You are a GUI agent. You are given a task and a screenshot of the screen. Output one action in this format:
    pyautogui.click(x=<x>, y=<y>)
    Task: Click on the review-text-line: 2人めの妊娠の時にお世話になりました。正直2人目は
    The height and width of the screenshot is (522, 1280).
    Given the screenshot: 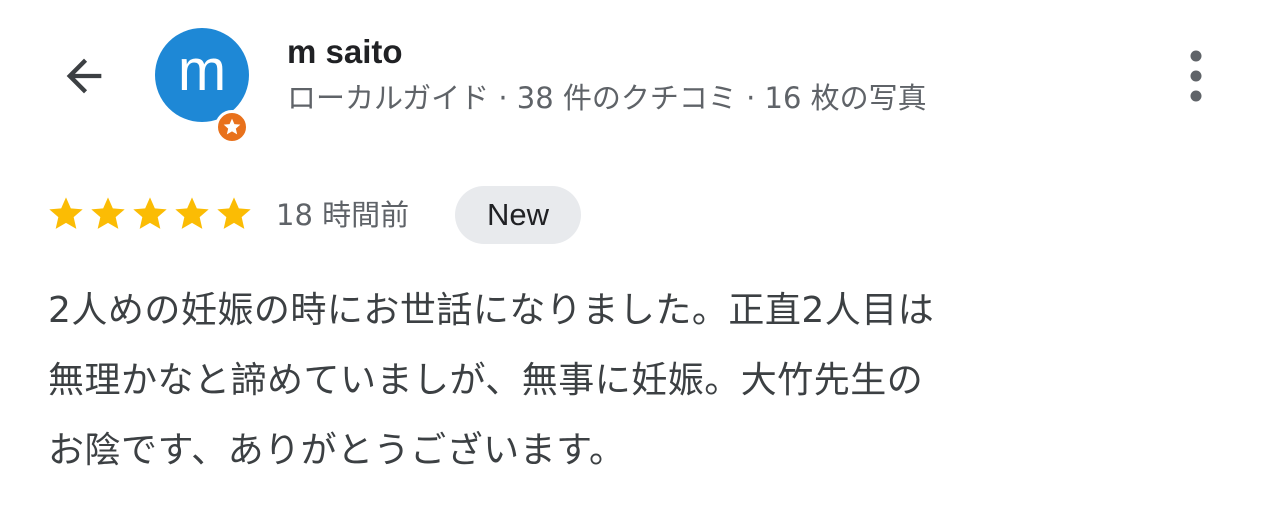 What is the action you would take?
    pyautogui.click(x=491, y=310)
    